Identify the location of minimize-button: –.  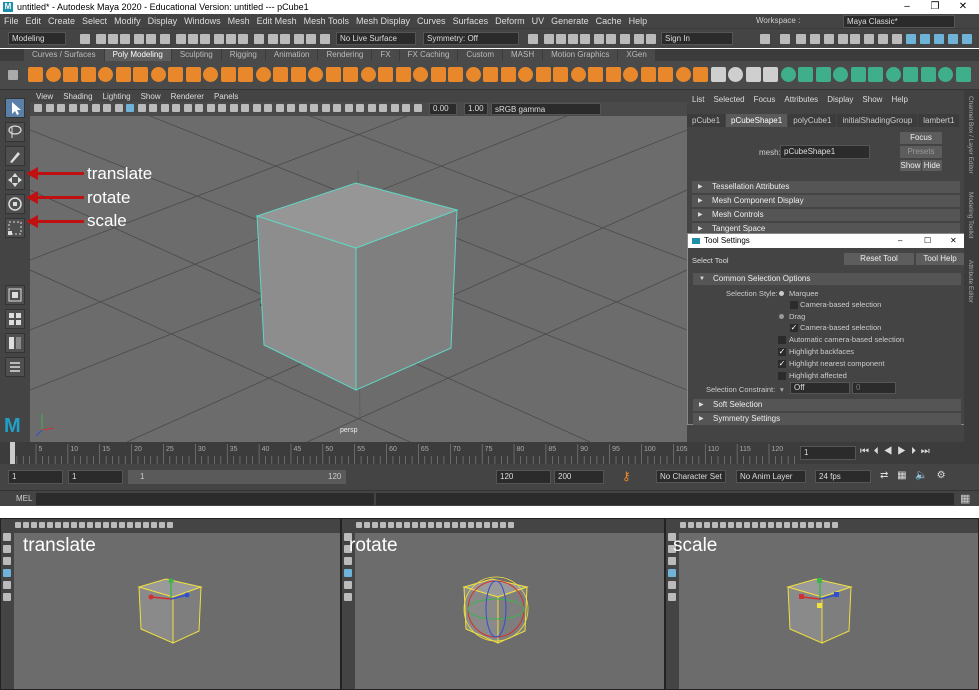
(907, 7).